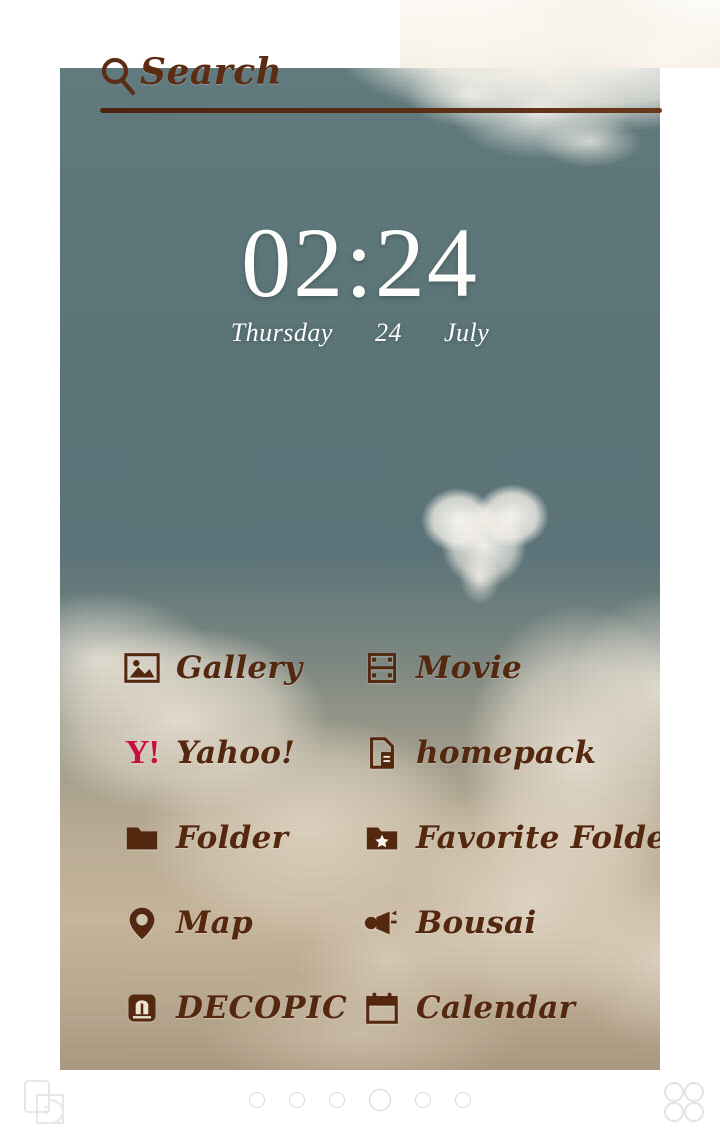 This screenshot has height=1134, width=720. Describe the element at coordinates (388, 332) in the screenshot. I see `clock-day: 24` at that location.